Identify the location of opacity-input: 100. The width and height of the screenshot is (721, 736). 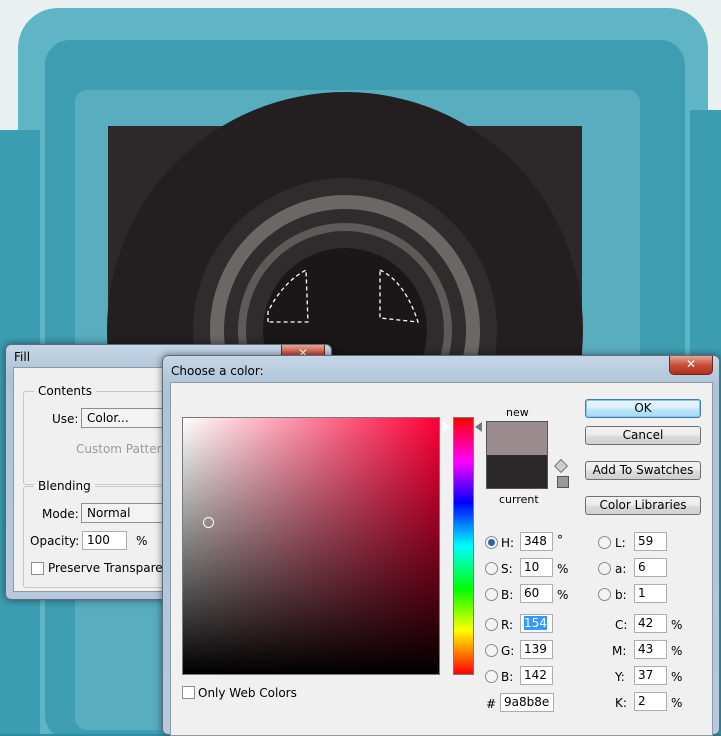
(104, 540).